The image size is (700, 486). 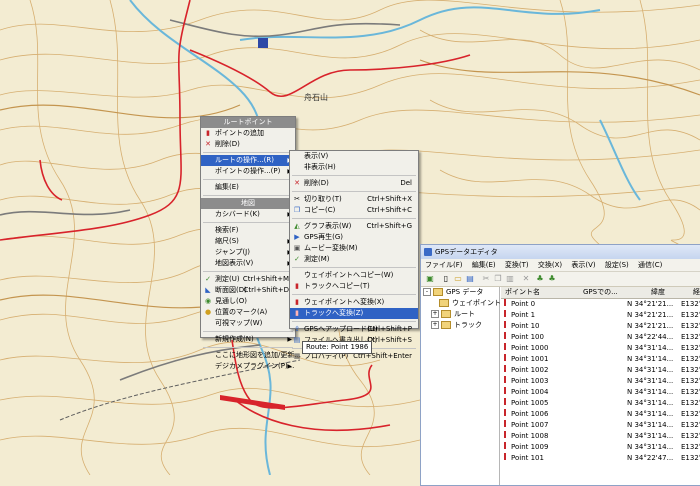 I want to click on menu-item-measure: ✓ 測定(U) Ctrl+Shift+M, so click(x=248, y=279).